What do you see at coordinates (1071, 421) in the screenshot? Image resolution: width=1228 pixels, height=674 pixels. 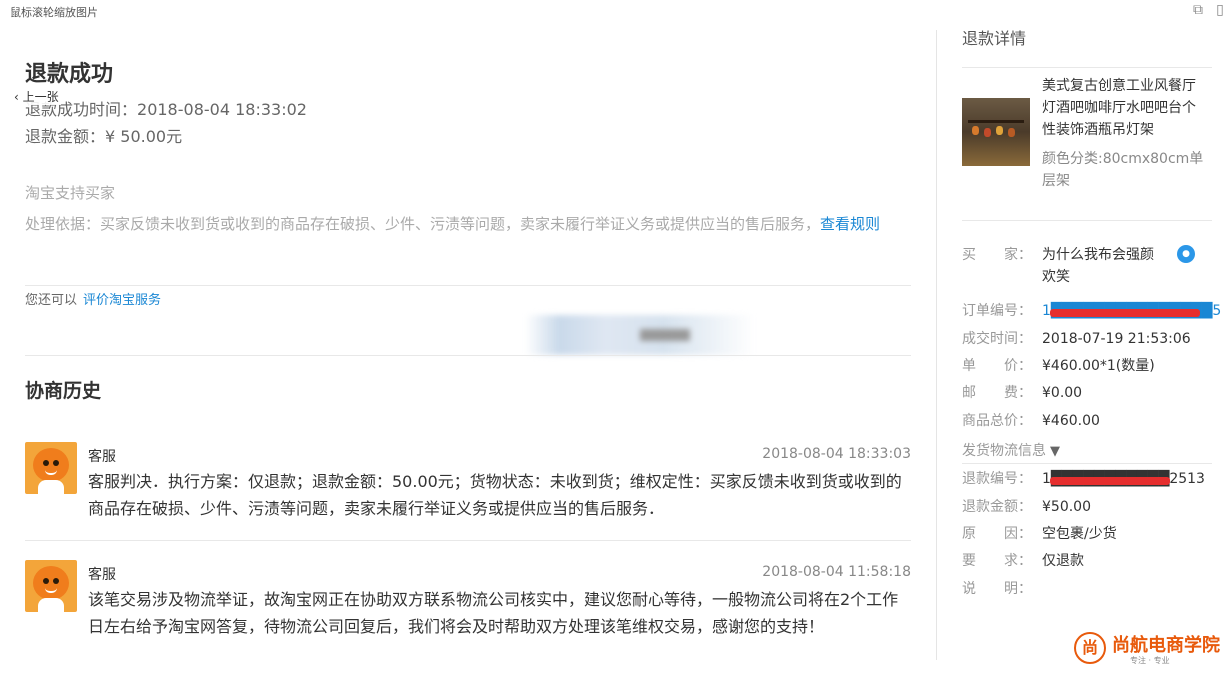 I see `total-value: ¥460.00` at bounding box center [1071, 421].